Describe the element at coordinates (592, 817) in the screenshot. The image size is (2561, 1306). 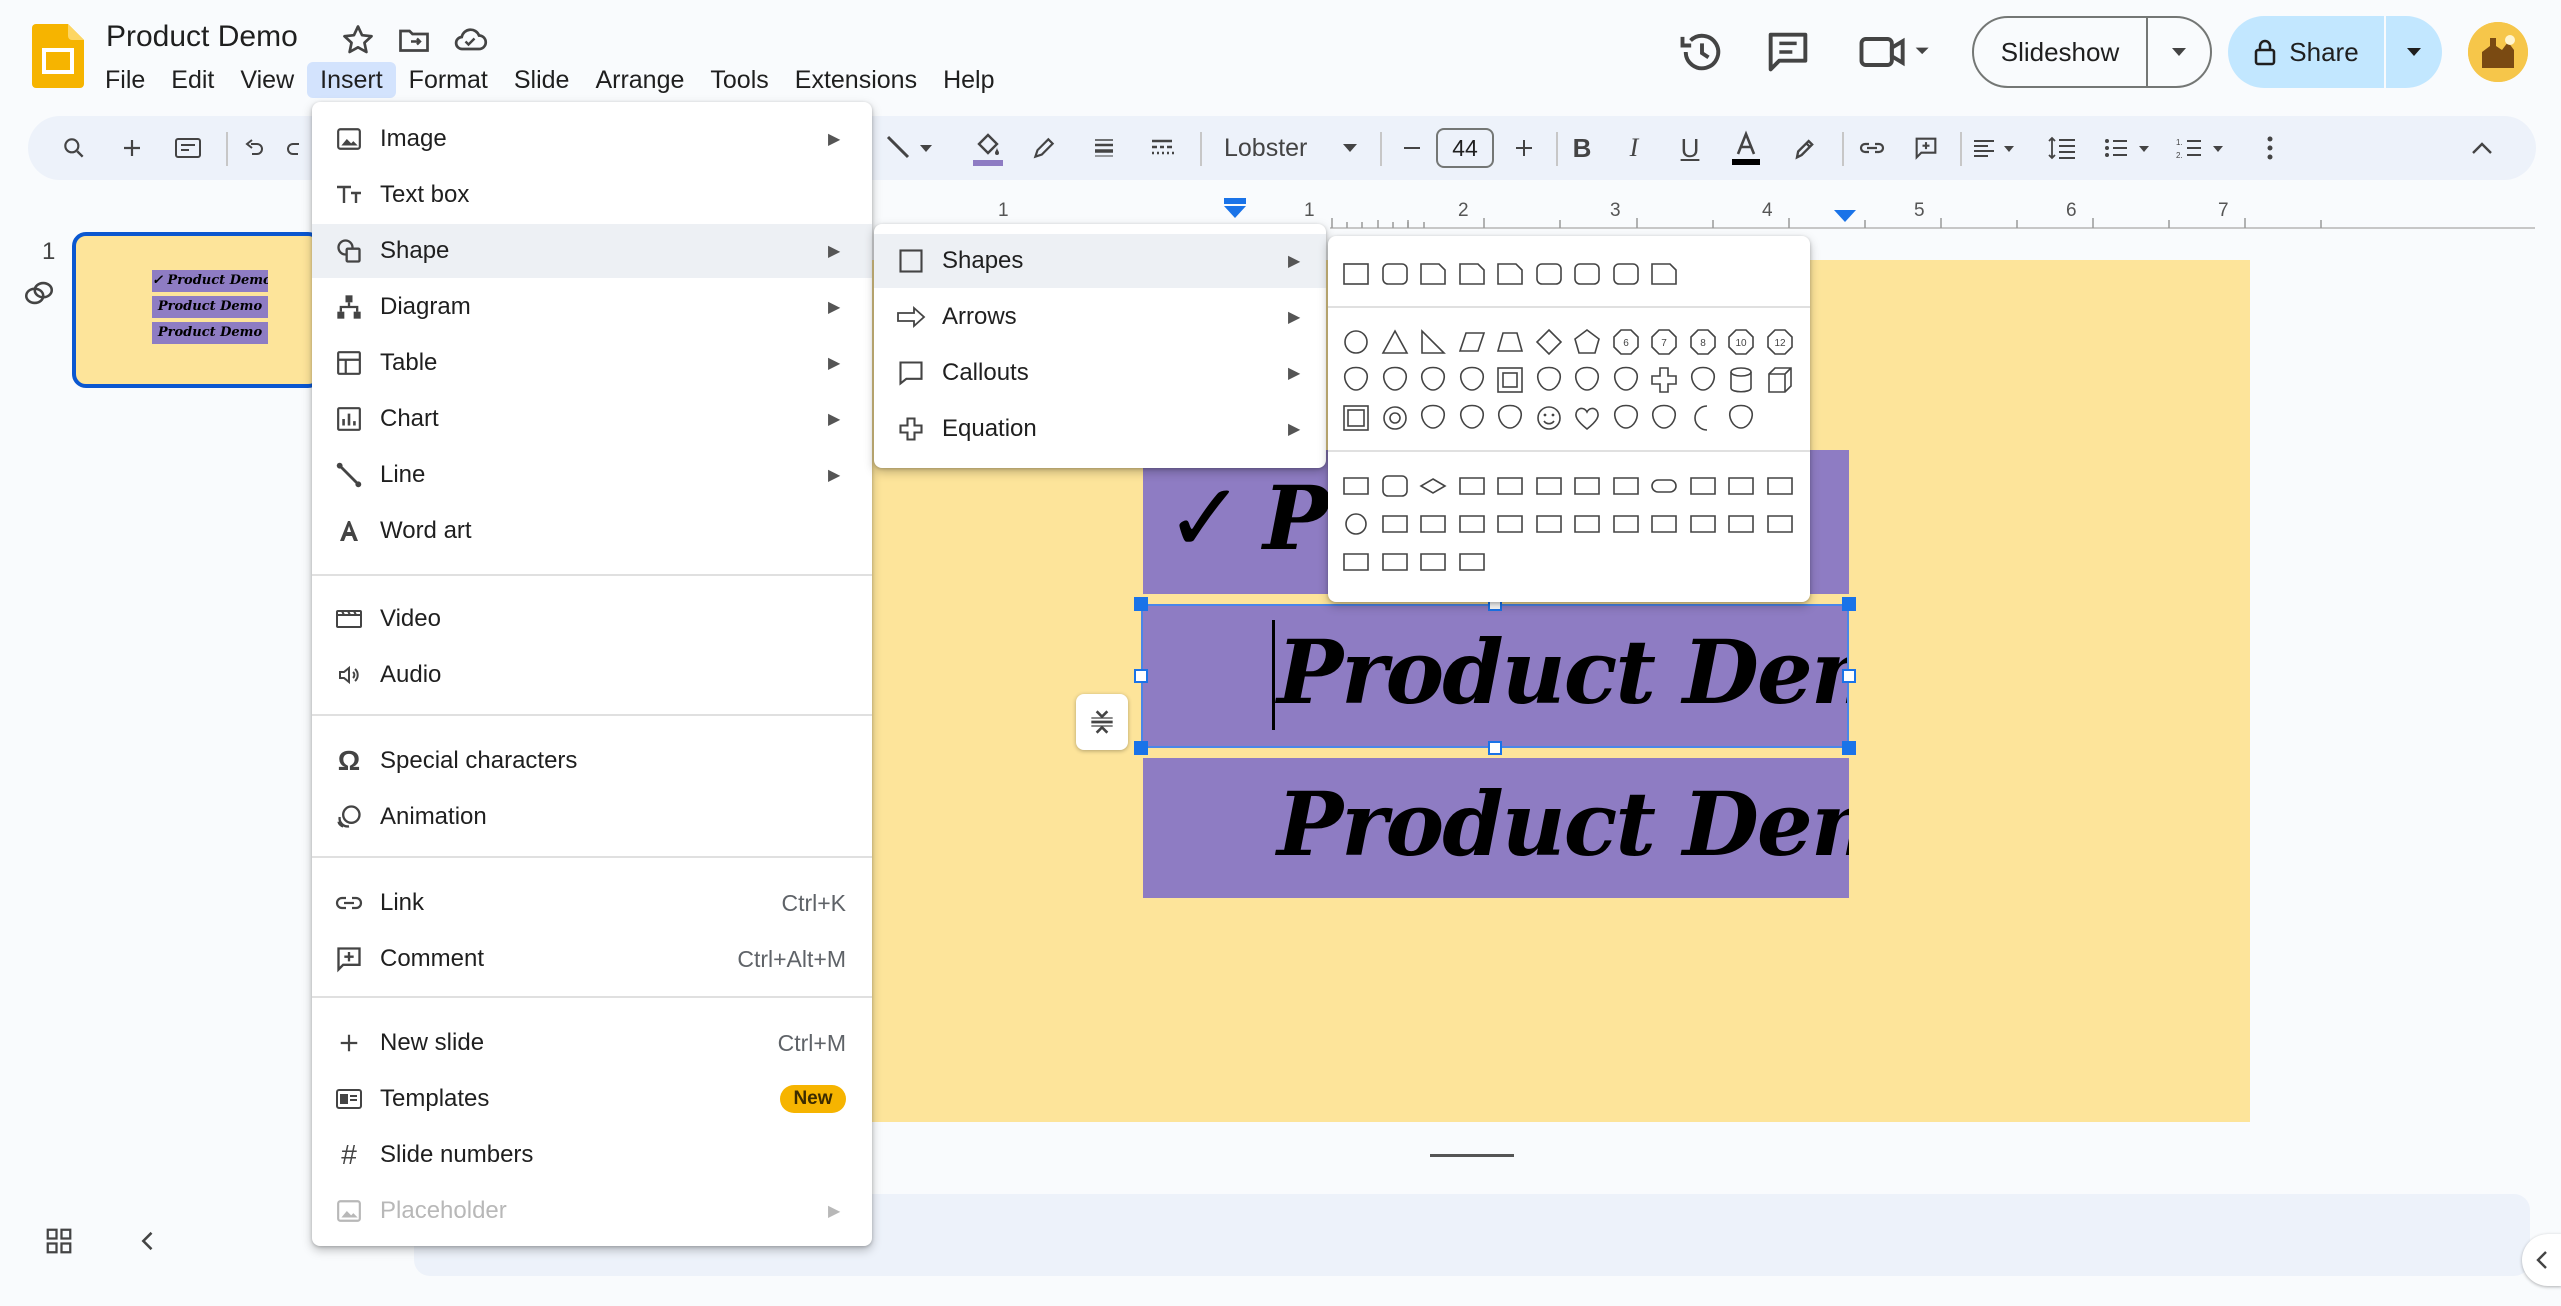
I see `menu-item-animation: Animation` at that location.